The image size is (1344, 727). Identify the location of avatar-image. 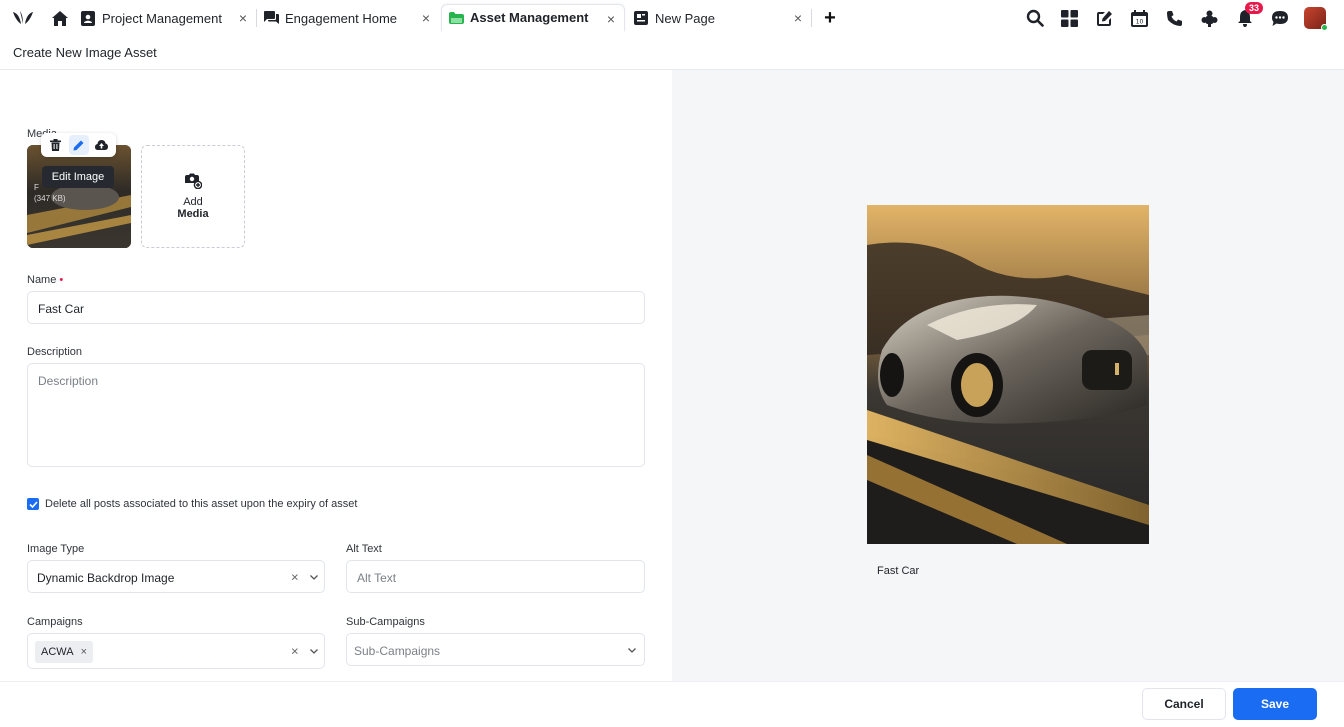
(1315, 19).